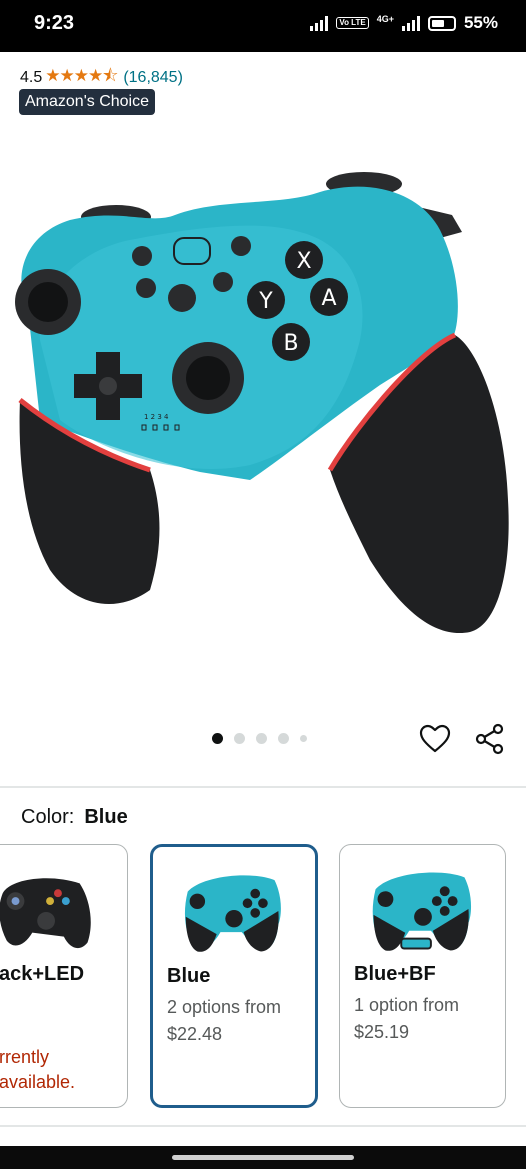 This screenshot has height=1169, width=526. I want to click on rating-row: 4.5 ★★★★⯪ (16,845), so click(101, 77).